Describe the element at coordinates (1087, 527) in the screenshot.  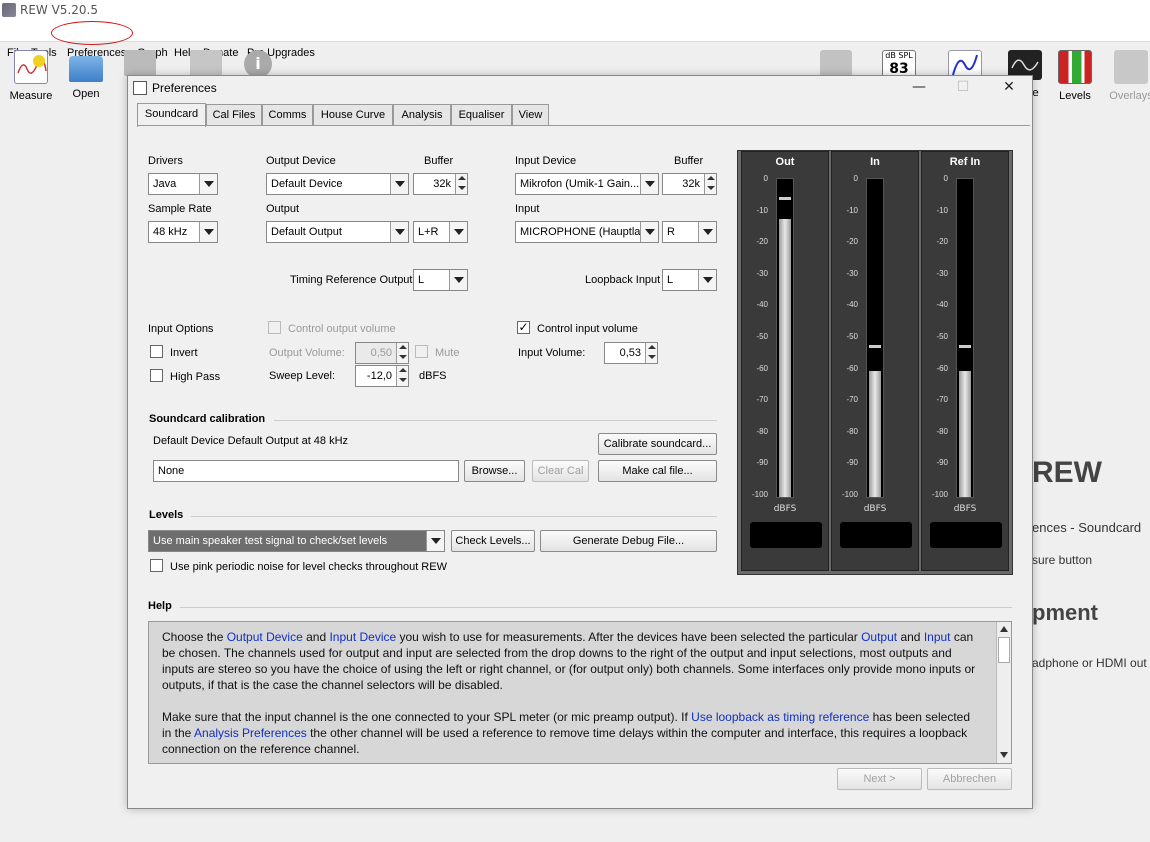
I see `bg-line-1: ences - Soundcard` at that location.